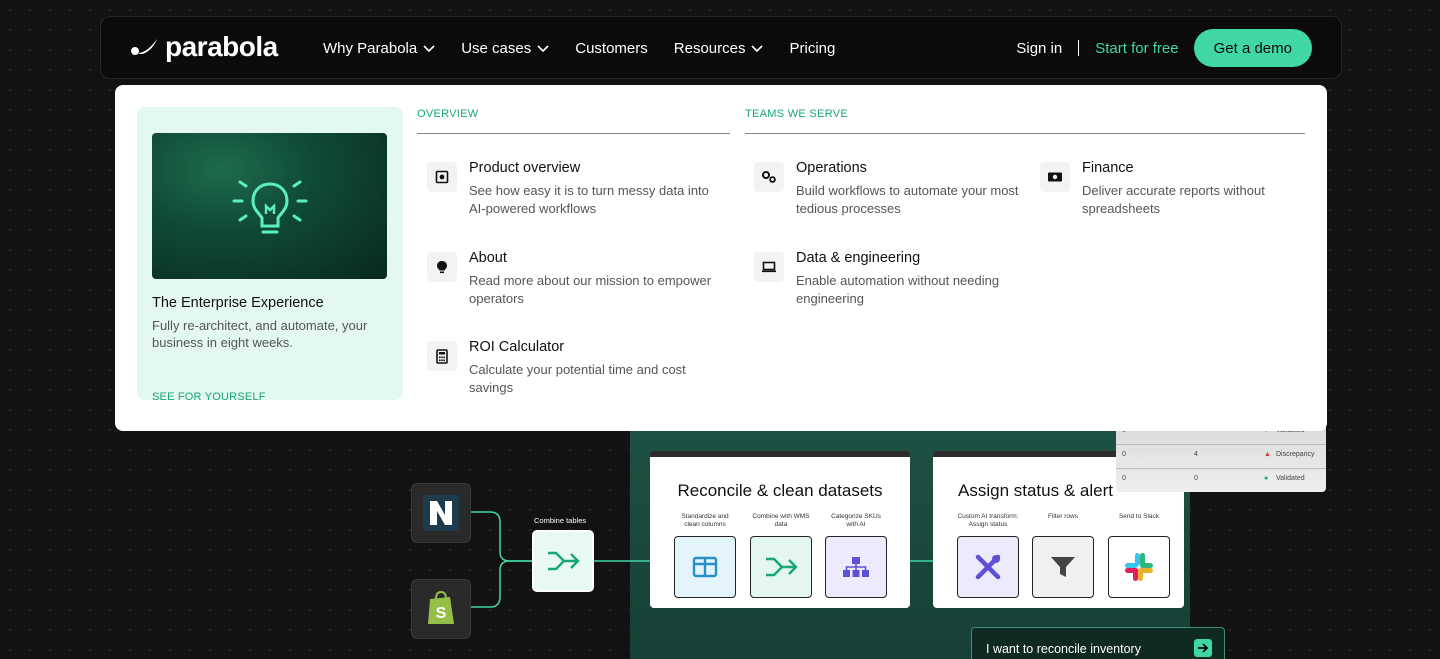 This screenshot has height=659, width=1440. I want to click on step-categorize-skus: Categorize SKUs with AI, so click(856, 555).